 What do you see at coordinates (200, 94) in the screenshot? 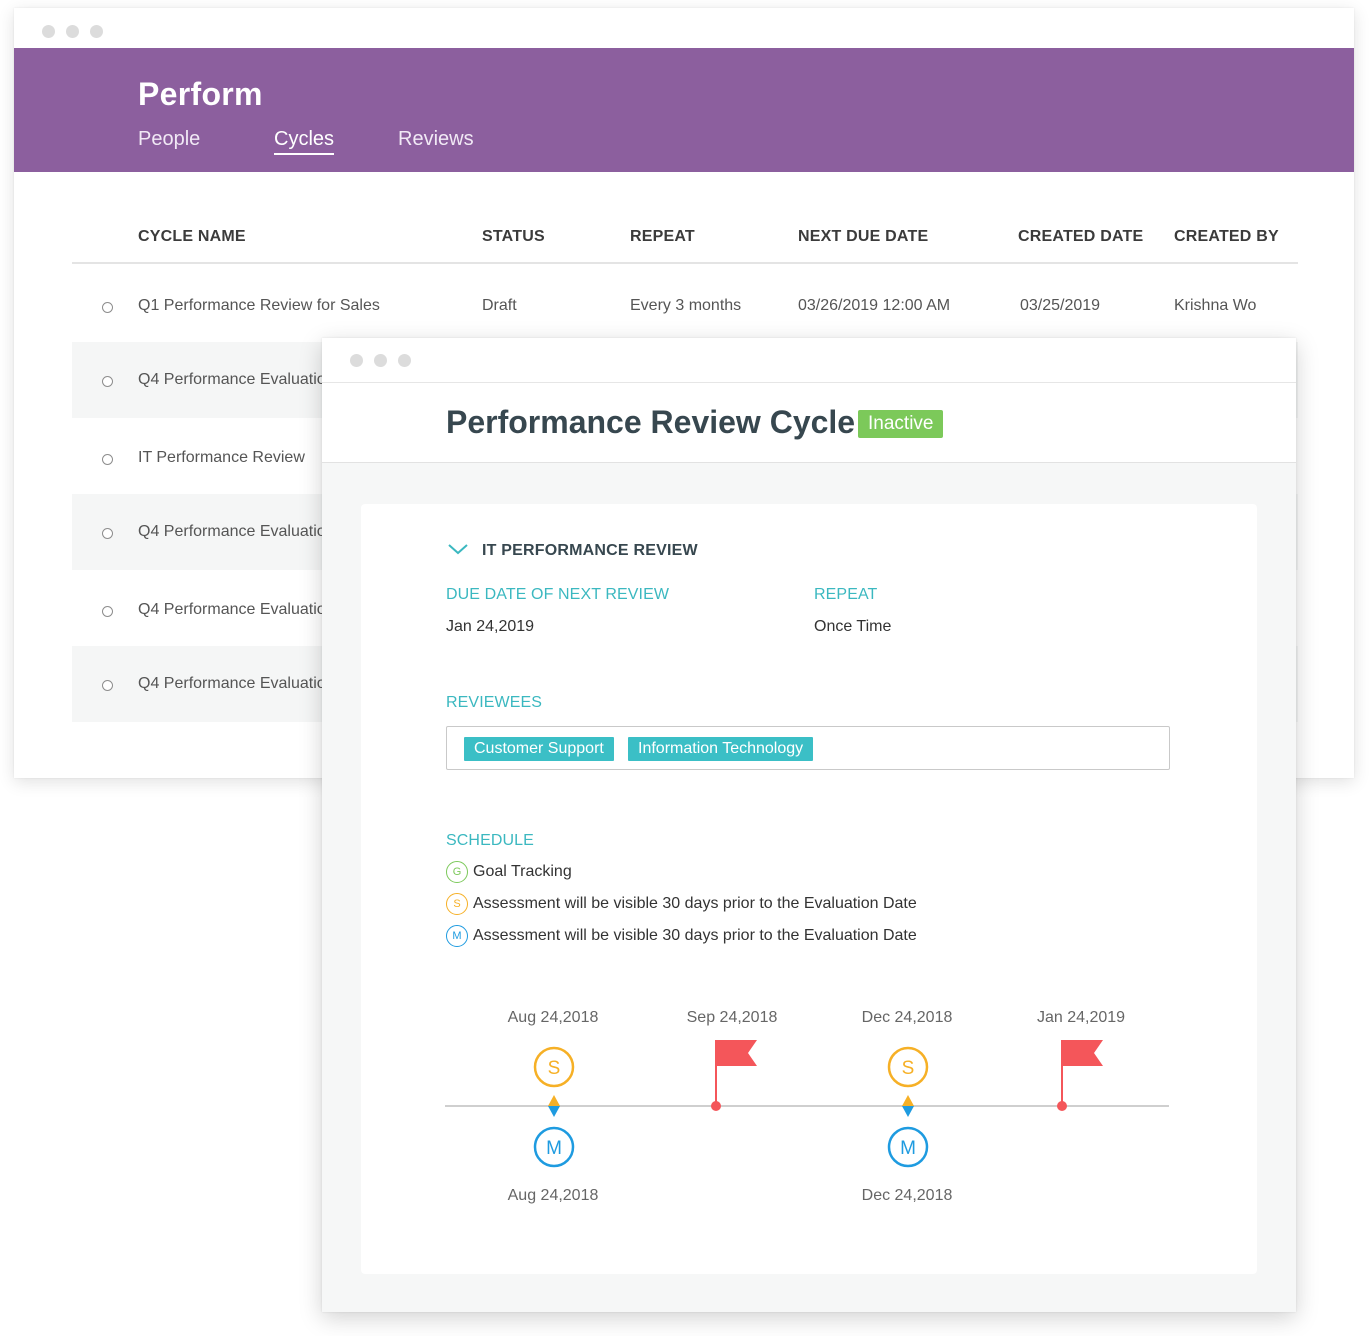
I see `app-title: Perform` at bounding box center [200, 94].